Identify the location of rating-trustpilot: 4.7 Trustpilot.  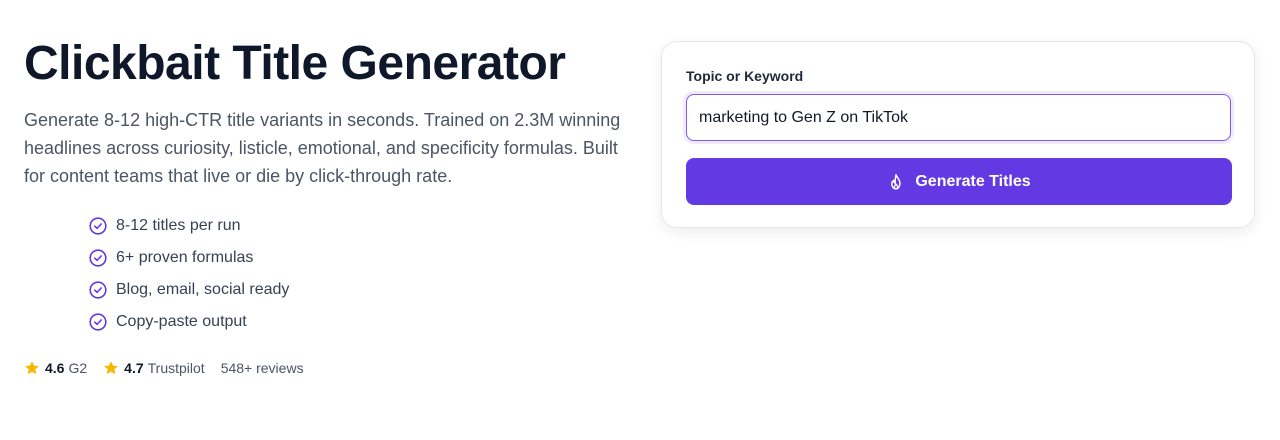
(154, 368).